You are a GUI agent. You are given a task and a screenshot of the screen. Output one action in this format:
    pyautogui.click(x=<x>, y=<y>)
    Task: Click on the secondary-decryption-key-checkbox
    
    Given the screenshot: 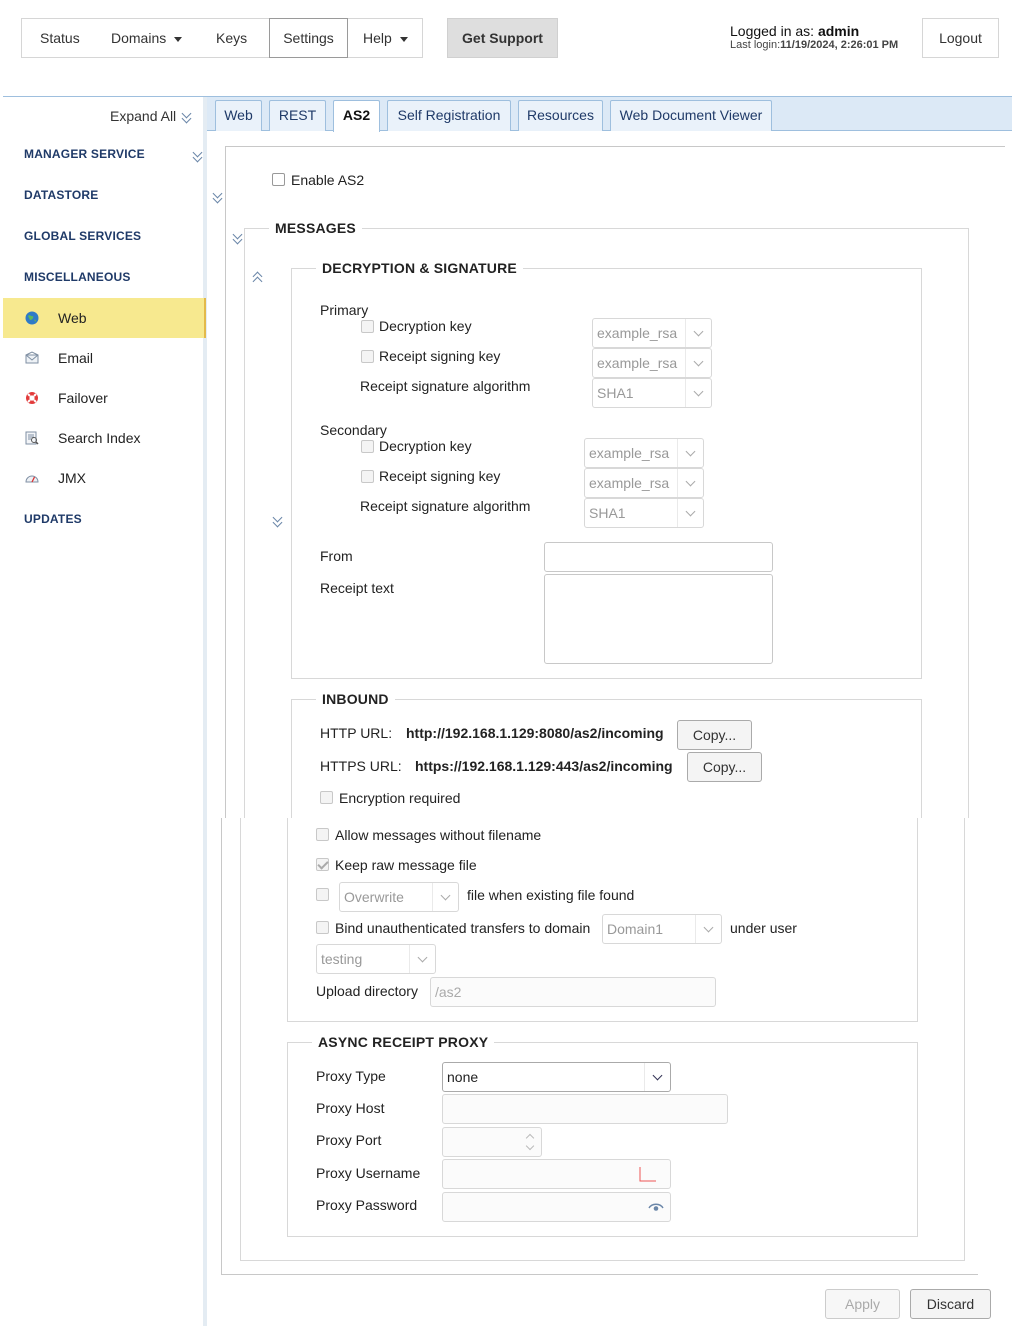 What is the action you would take?
    pyautogui.click(x=367, y=446)
    